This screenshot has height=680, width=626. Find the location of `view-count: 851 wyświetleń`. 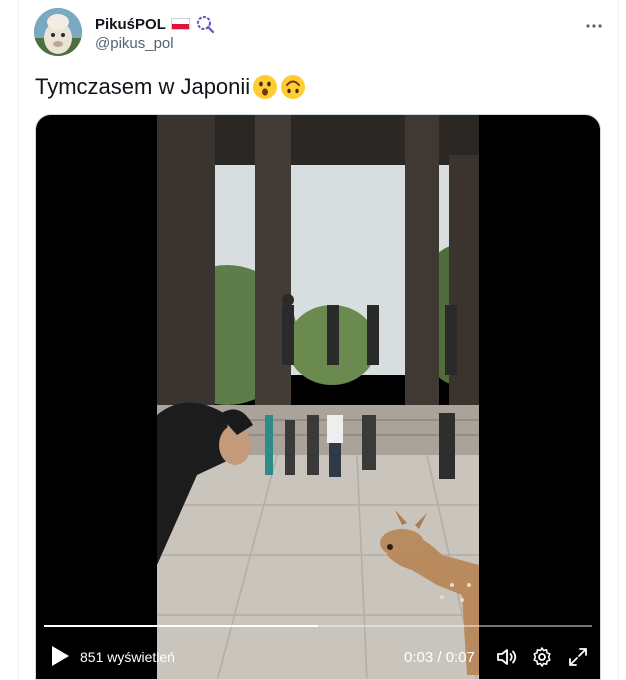

view-count: 851 wyświetleń is located at coordinates (127, 657).